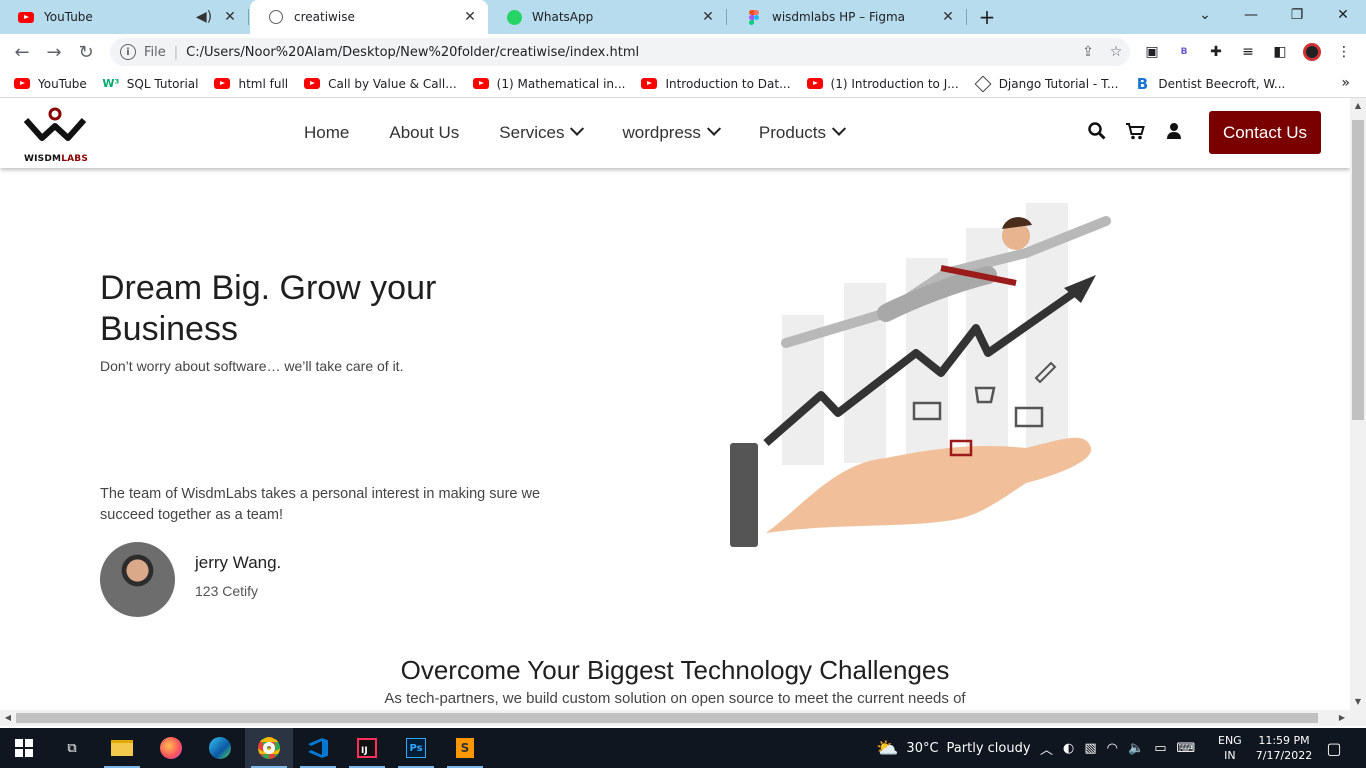  Describe the element at coordinates (671, 132) in the screenshot. I see `nav-wordpress: wordpress` at that location.